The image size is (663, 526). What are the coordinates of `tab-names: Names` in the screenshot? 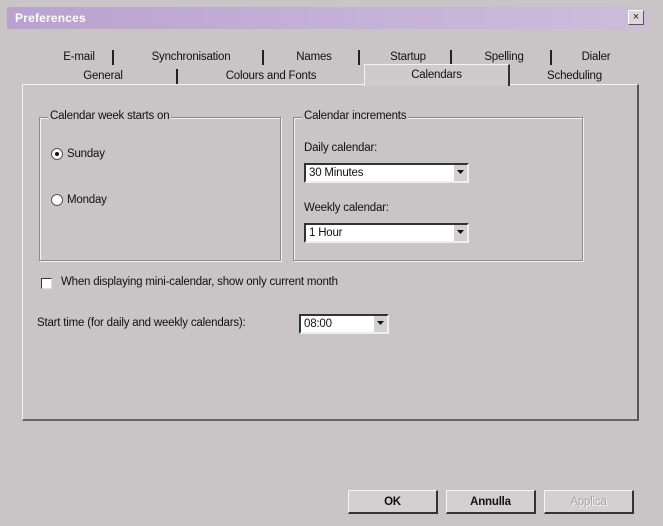 It's located at (314, 57).